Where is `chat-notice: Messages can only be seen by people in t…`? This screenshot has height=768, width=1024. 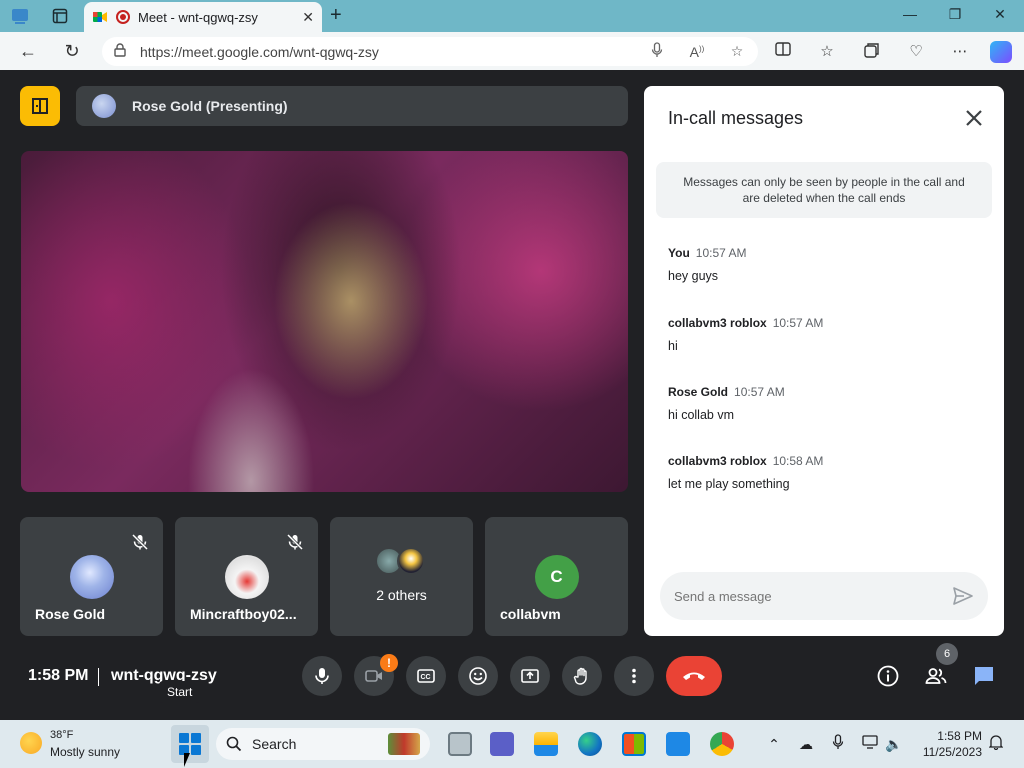 chat-notice: Messages can only be seen by people in t… is located at coordinates (824, 190).